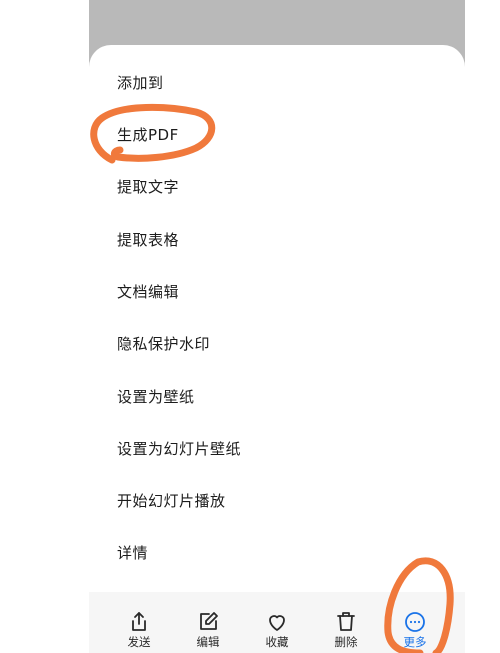 The width and height of the screenshot is (500, 653). Describe the element at coordinates (132, 553) in the screenshot. I see `menu-item-details: 详情` at that location.